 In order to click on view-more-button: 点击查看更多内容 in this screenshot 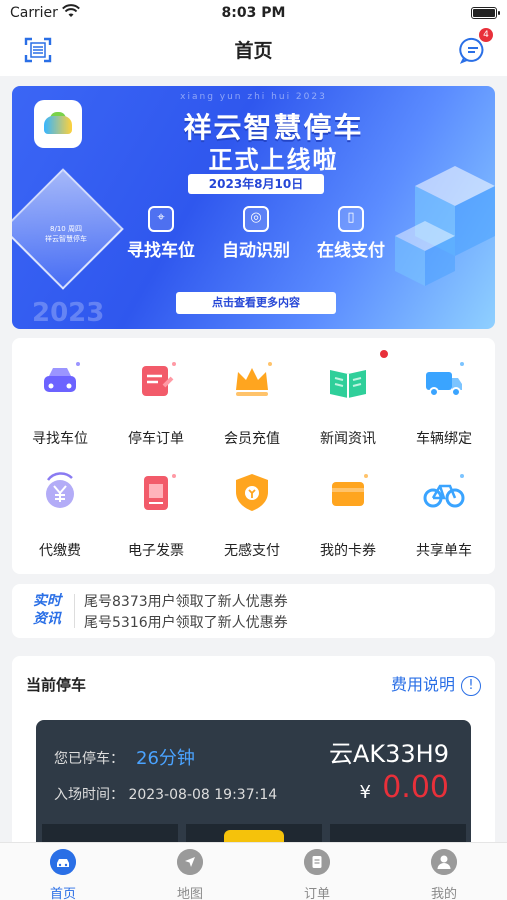, I will do `click(256, 303)`.